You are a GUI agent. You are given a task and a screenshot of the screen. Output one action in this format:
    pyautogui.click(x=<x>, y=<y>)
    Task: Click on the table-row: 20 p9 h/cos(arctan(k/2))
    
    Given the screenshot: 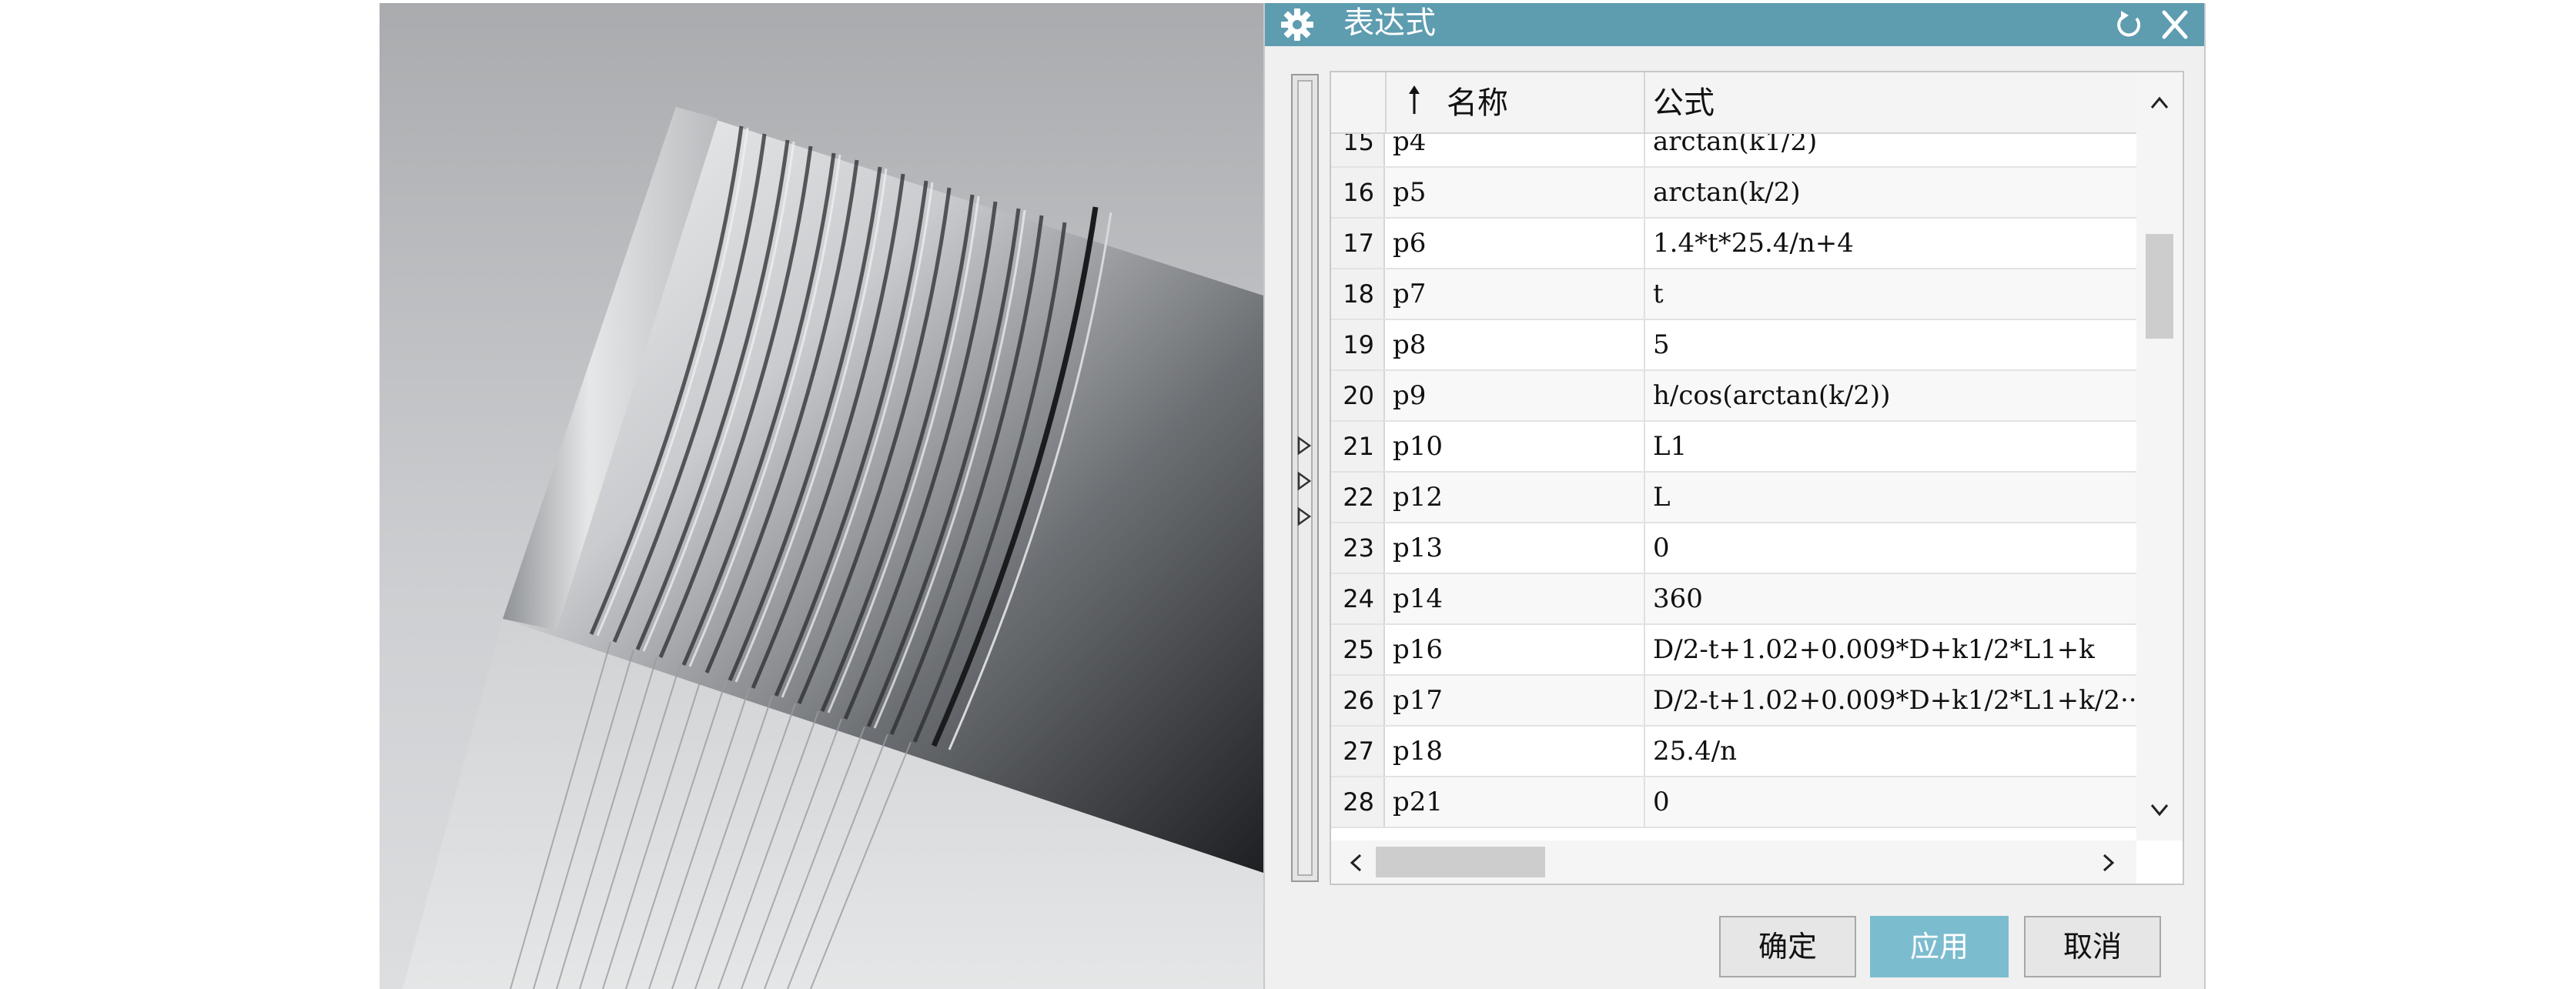 What is the action you would take?
    pyautogui.click(x=1734, y=397)
    